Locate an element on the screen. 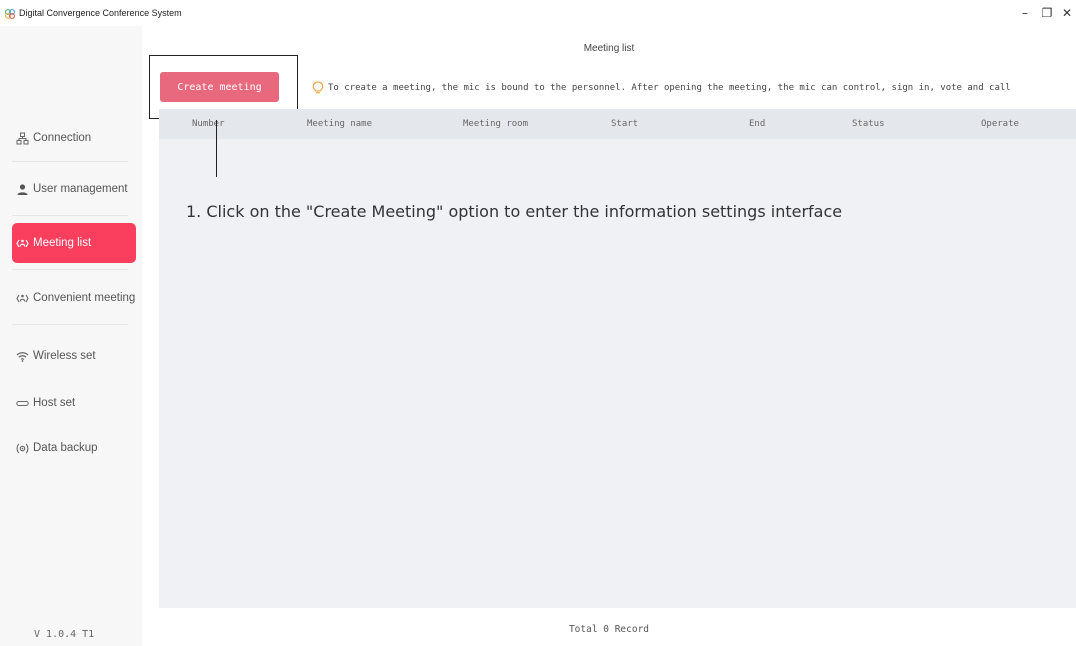 The width and height of the screenshot is (1076, 646). sidebar-item-label: Data backup is located at coordinates (65, 448).